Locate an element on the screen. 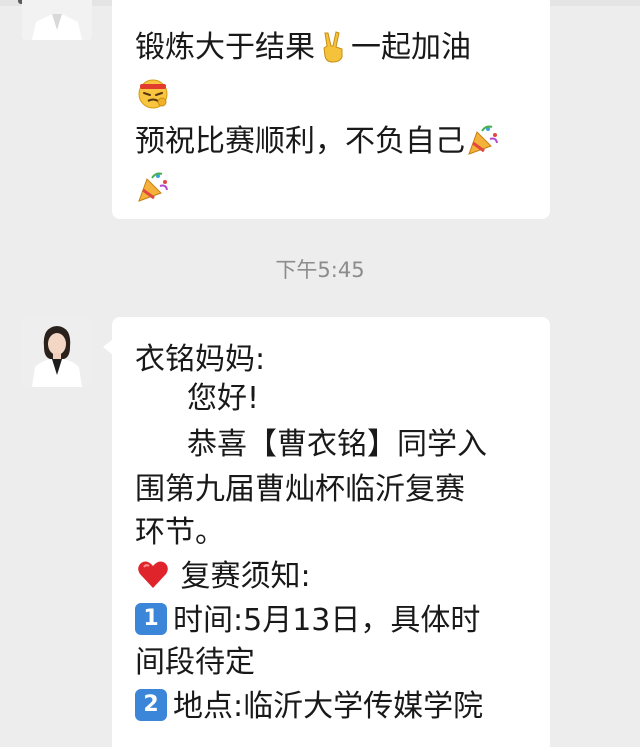  message-line: 1 时间:5月13日，具体时 is located at coordinates (307, 620).